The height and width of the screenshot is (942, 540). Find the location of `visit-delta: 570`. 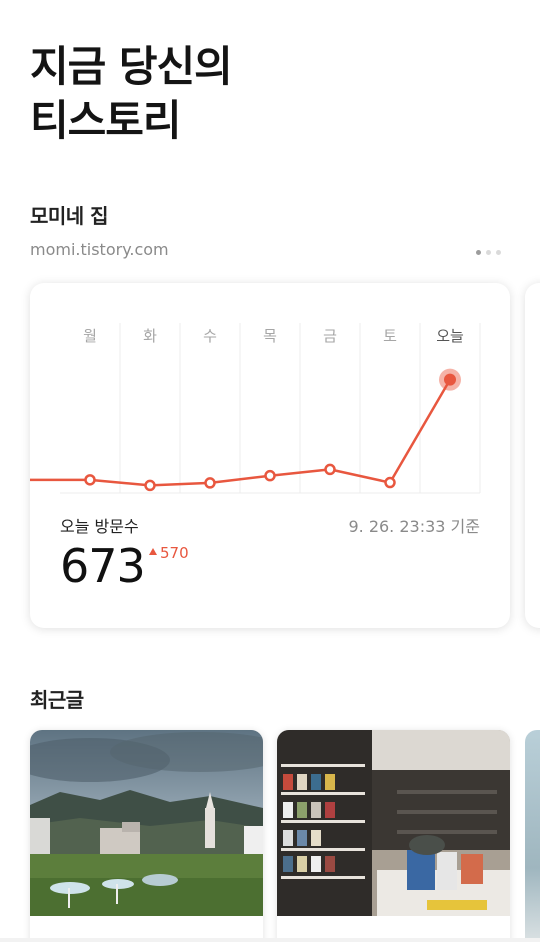

visit-delta: 570 is located at coordinates (169, 553).